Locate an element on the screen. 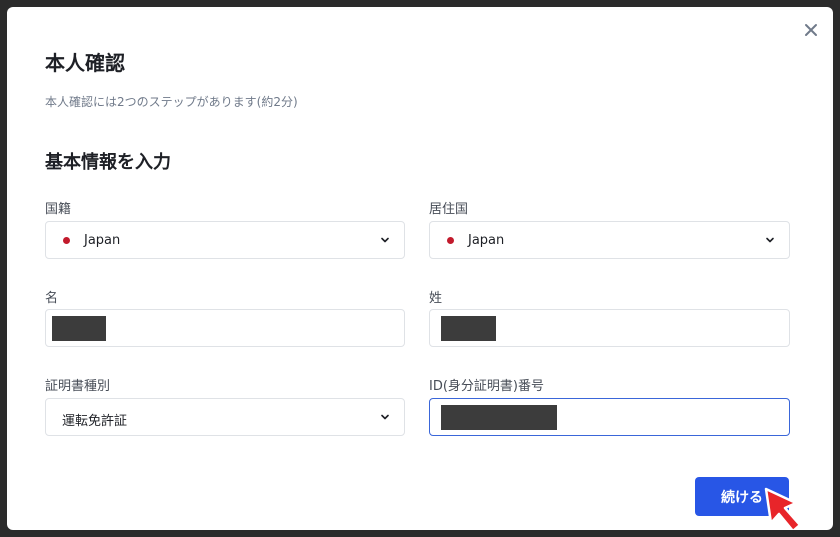 Image resolution: width=840 pixels, height=537 pixels. continue-button: 続ける is located at coordinates (742, 496).